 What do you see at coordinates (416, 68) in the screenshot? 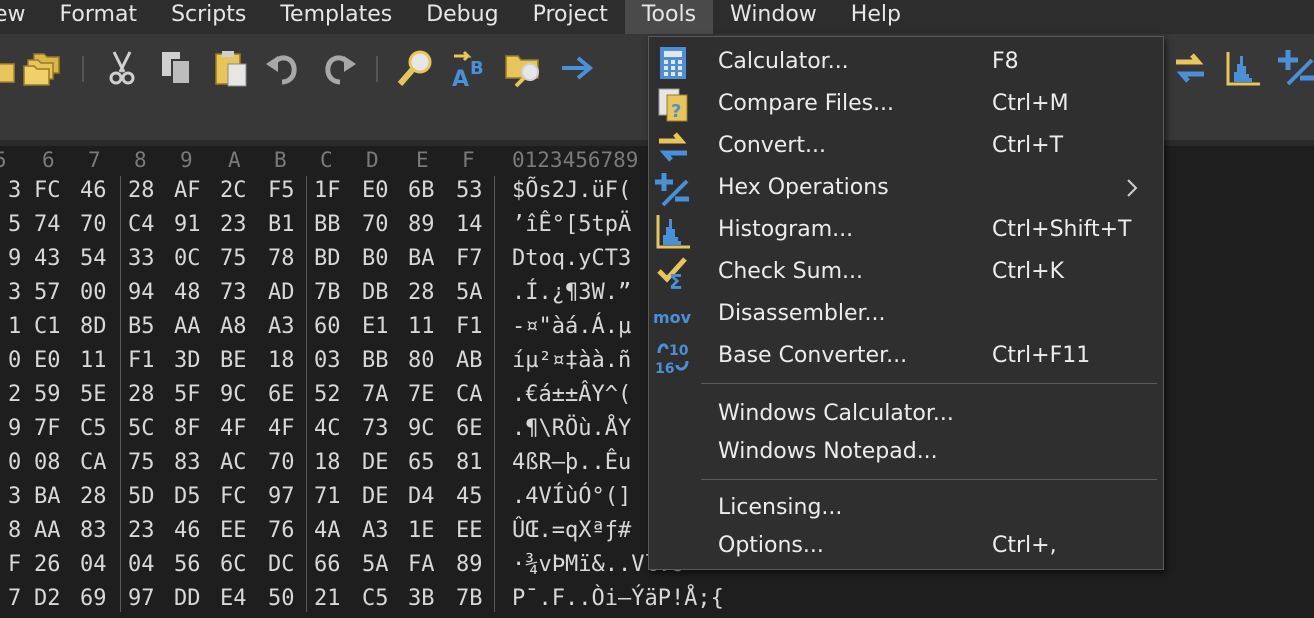
I see `find-icon` at bounding box center [416, 68].